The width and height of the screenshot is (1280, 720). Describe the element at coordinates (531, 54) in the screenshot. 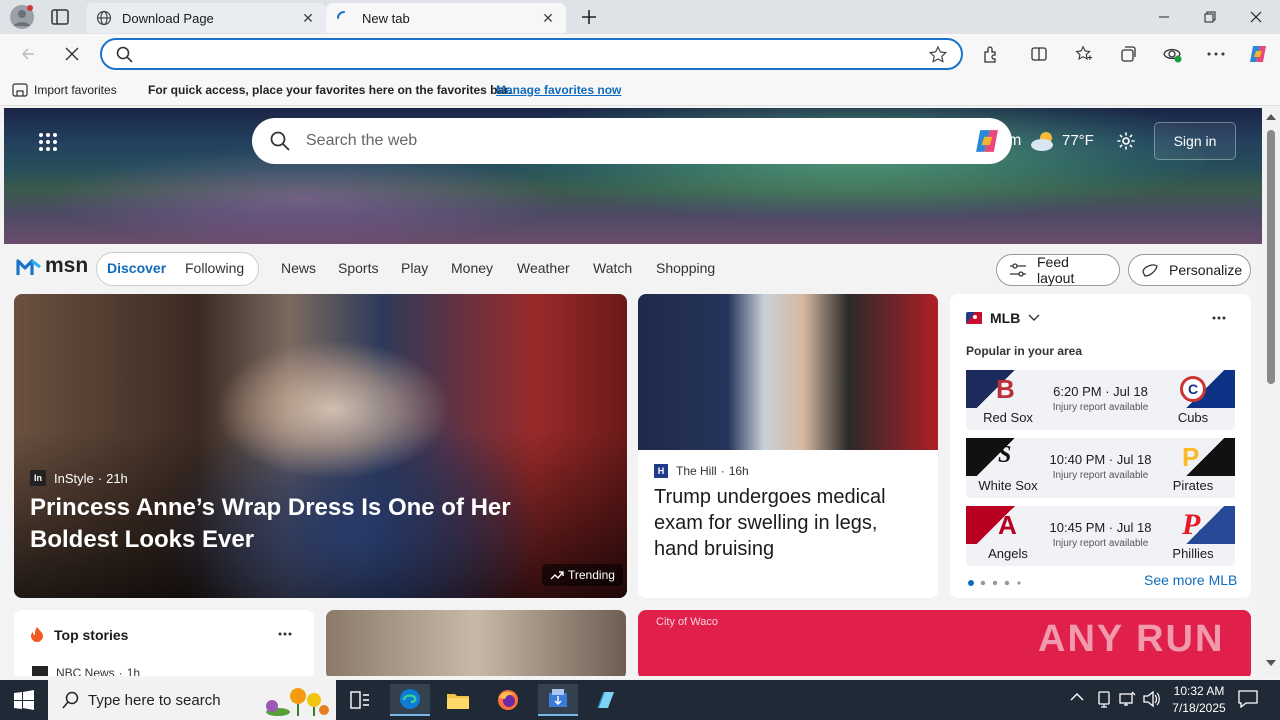

I see `address-bar` at that location.